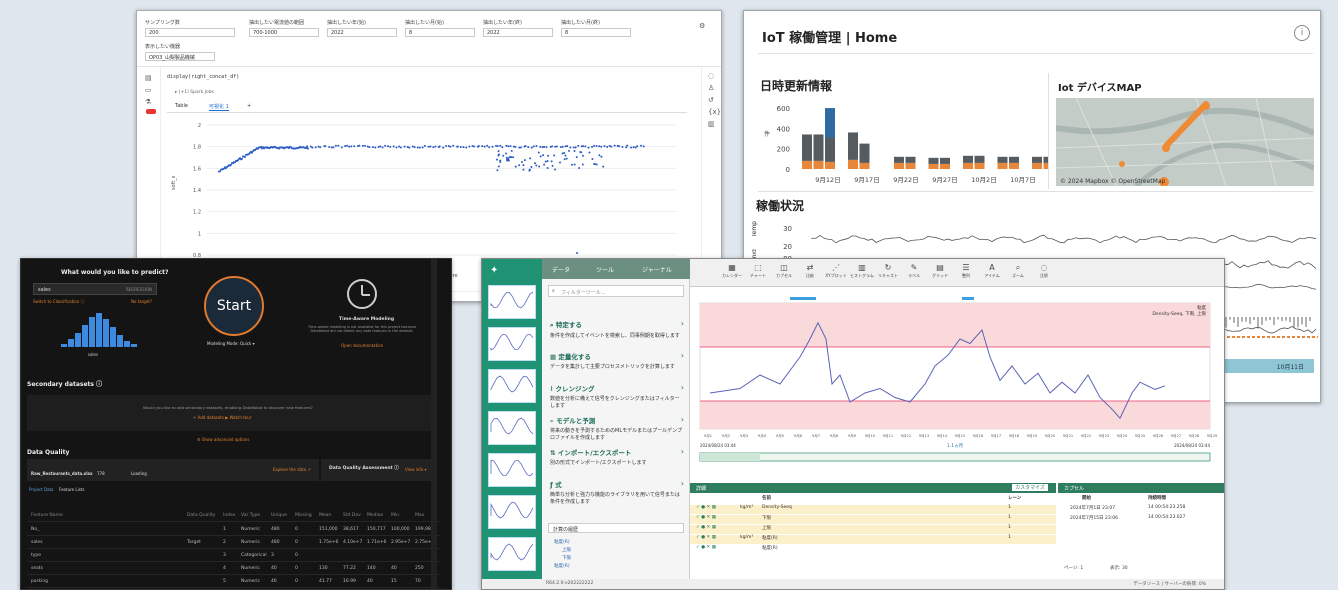  What do you see at coordinates (222, 417) in the screenshot?
I see `add-datasets-link: + Add datasets ▶ Watch tour` at bounding box center [222, 417].